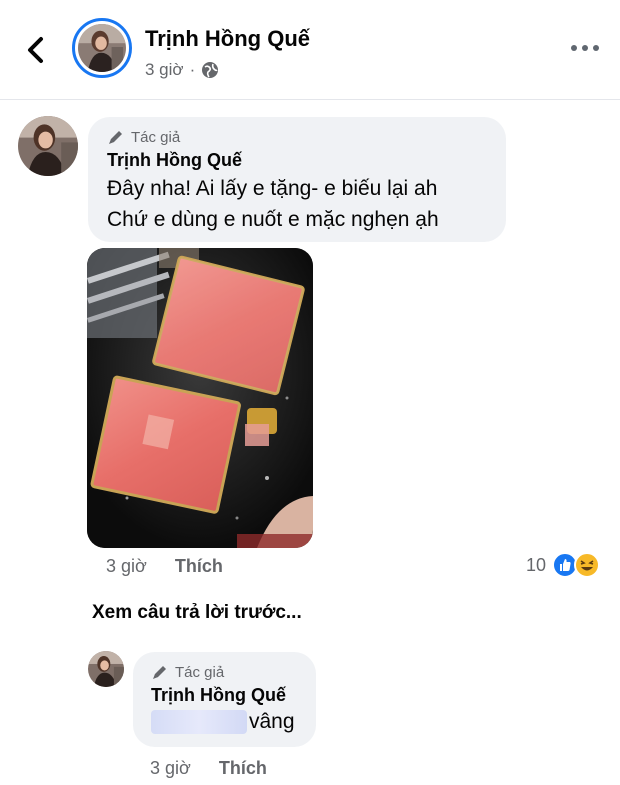 This screenshot has width=620, height=785. What do you see at coordinates (227, 39) in the screenshot?
I see `header-name: Trịnh Hồng Quế` at bounding box center [227, 39].